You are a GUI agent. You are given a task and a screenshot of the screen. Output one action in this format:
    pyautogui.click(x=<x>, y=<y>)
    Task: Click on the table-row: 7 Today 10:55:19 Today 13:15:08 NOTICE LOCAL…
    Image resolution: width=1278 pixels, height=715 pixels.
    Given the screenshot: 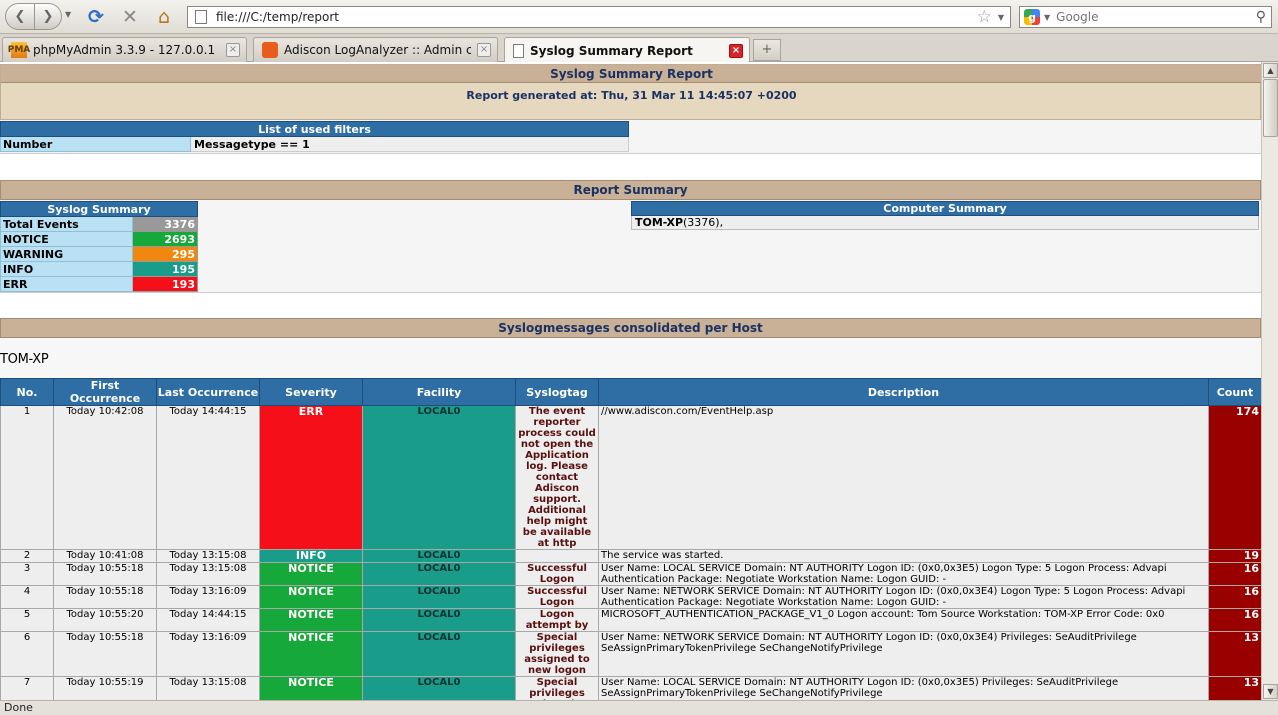 What is the action you would take?
    pyautogui.click(x=630, y=688)
    